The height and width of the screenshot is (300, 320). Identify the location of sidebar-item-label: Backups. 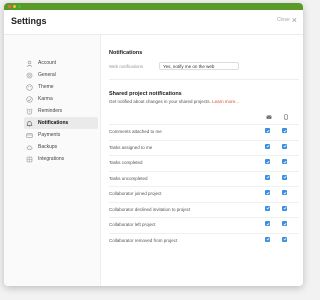
(48, 147).